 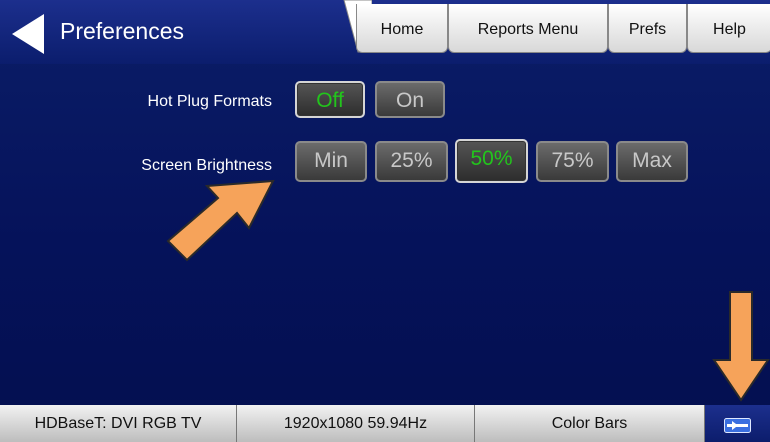 I want to click on hot-plug-formats-label: Hot Plug Formats, so click(x=209, y=101).